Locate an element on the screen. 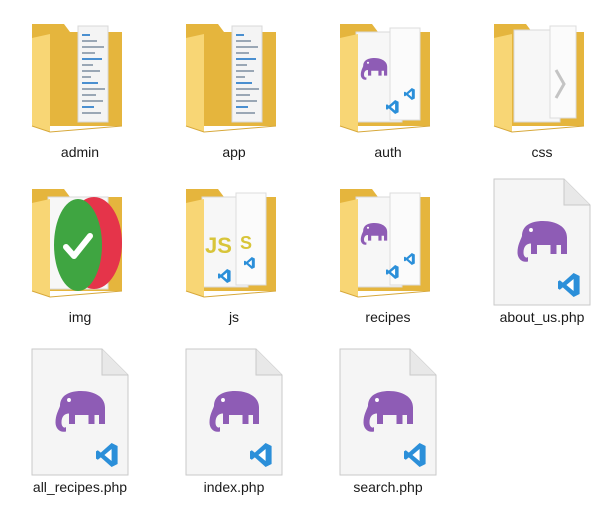 This screenshot has width=596, height=518. item-label: all_recipes.php is located at coordinates (80, 487).